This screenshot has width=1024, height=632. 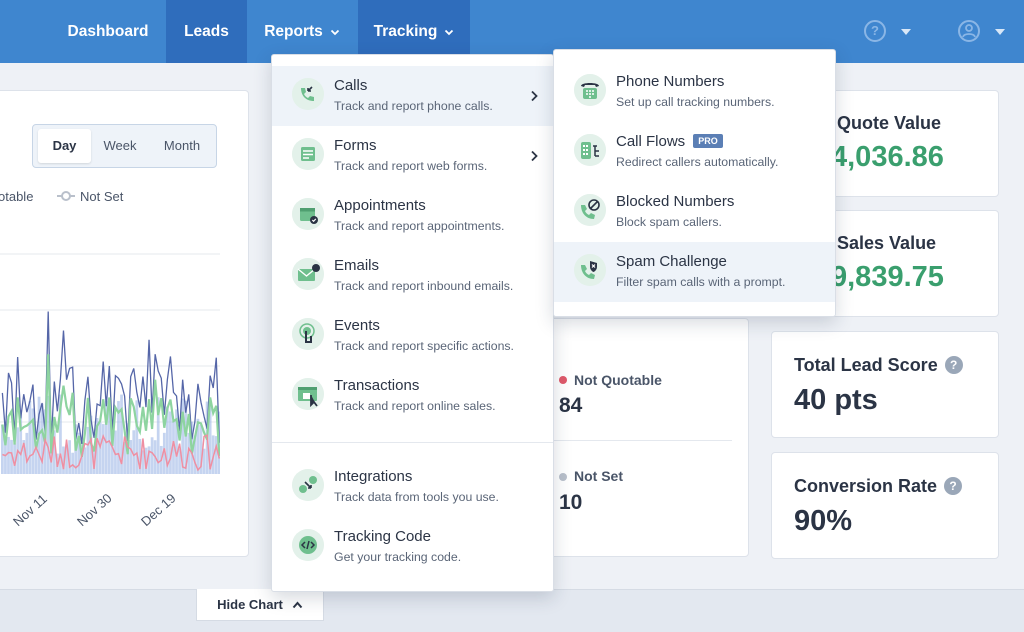 What do you see at coordinates (297, 604) in the screenshot?
I see `chevron-up-icon` at bounding box center [297, 604].